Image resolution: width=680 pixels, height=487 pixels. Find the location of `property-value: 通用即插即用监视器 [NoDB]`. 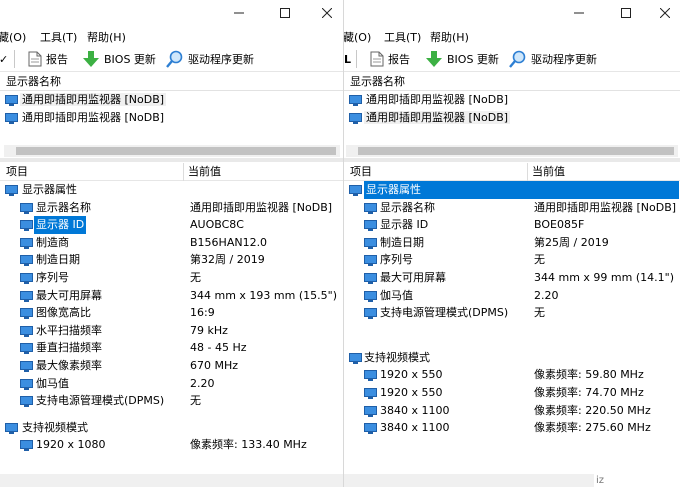

property-value: 通用即插即用监视器 [NoDB] is located at coordinates (605, 207).